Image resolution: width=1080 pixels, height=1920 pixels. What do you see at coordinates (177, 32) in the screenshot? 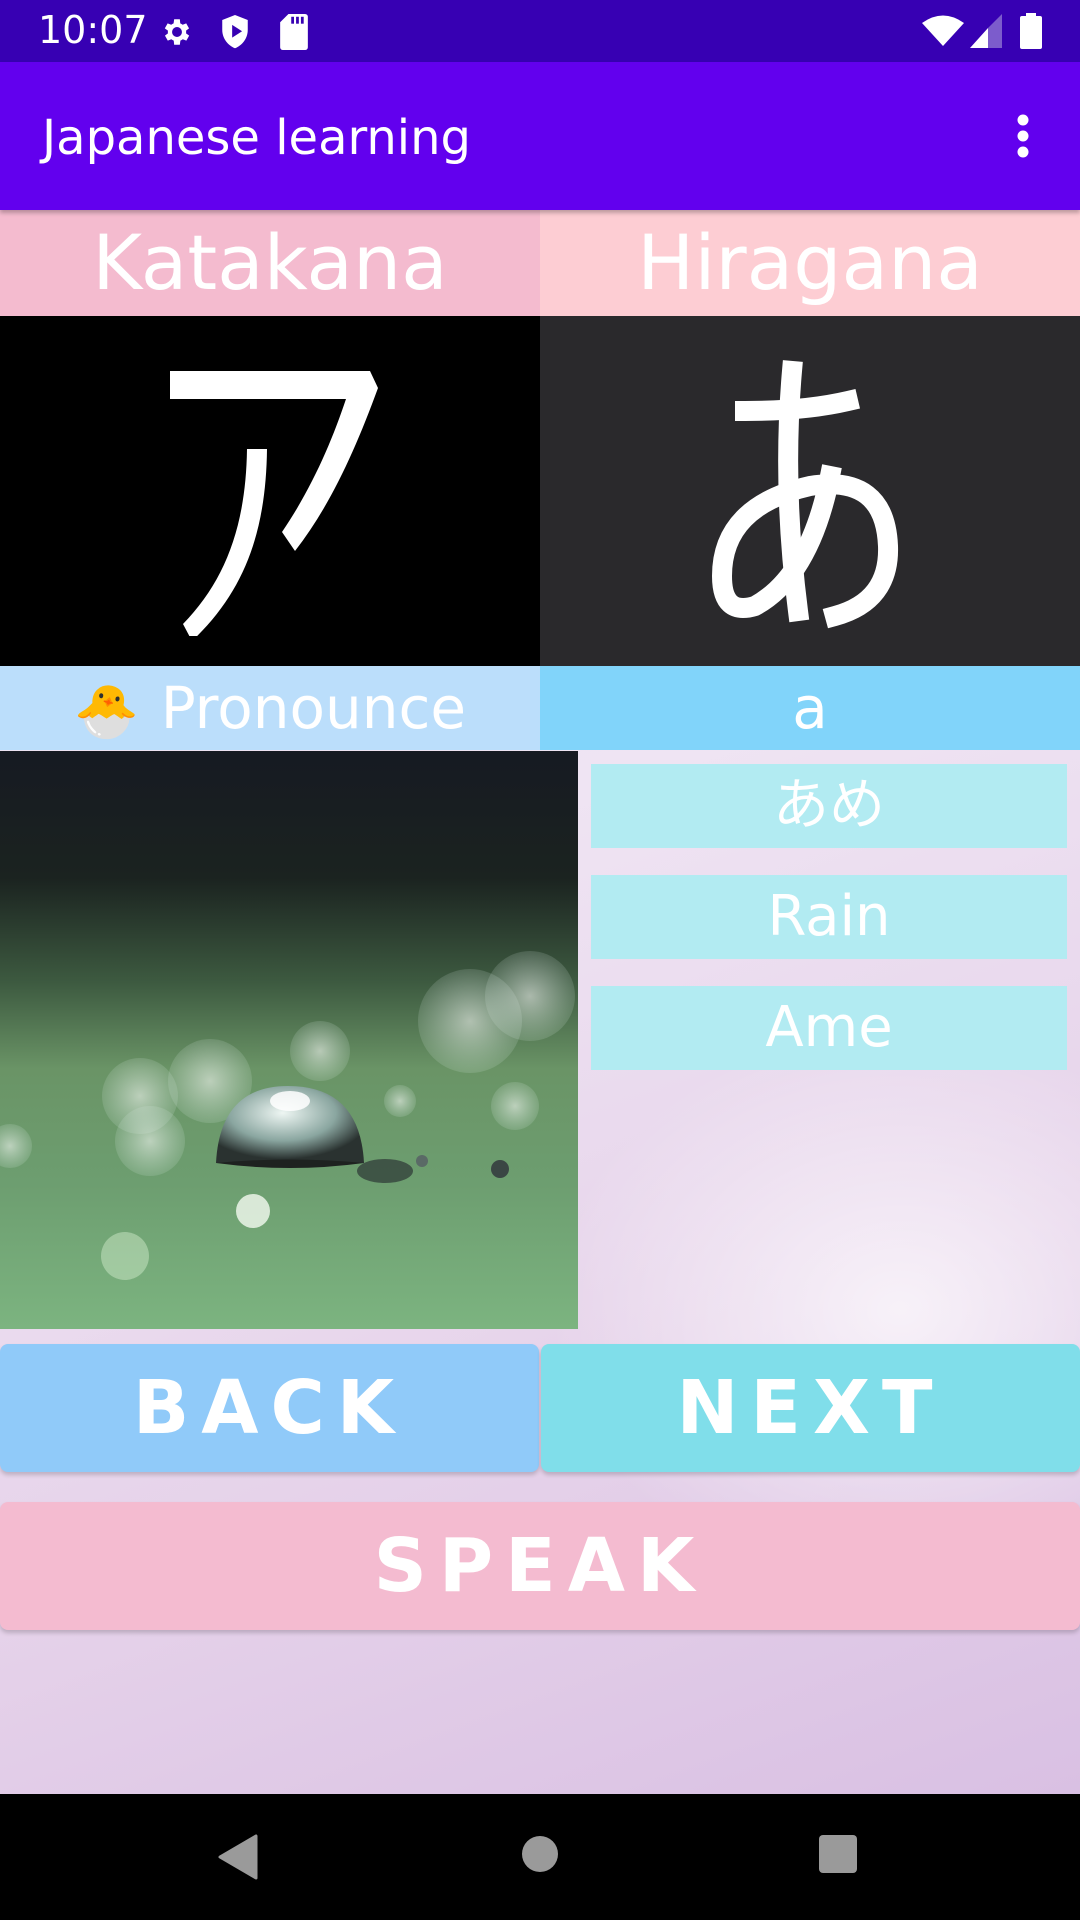
I see `gear-icon` at bounding box center [177, 32].